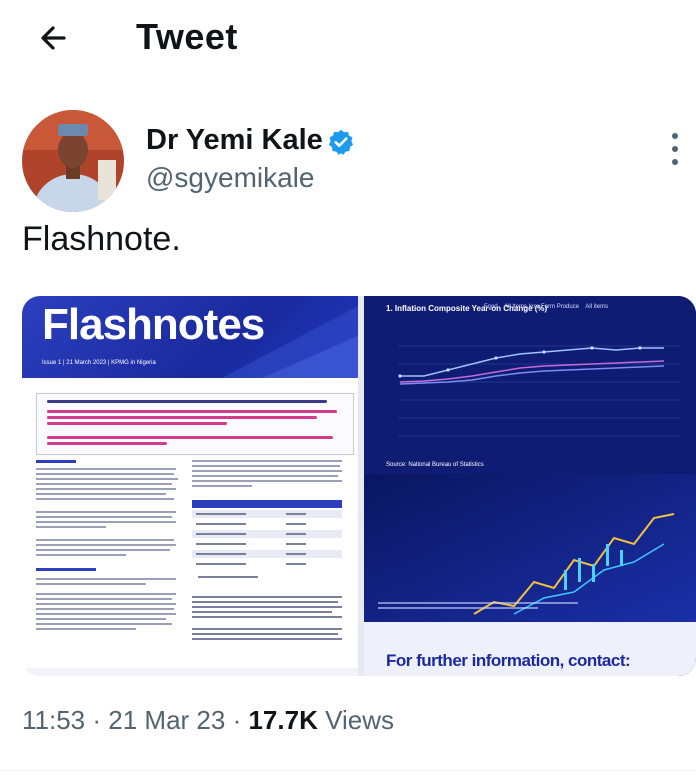  I want to click on divider, so click(348, 770).